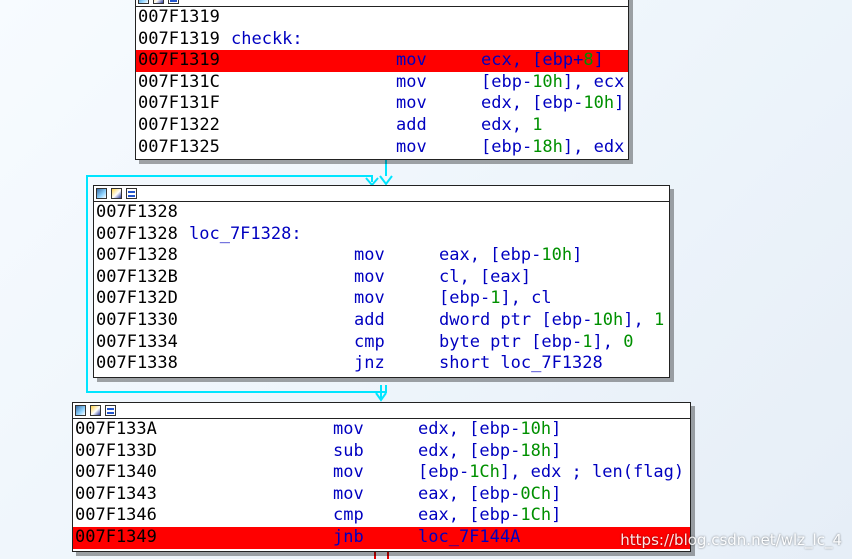 The image size is (852, 559). Describe the element at coordinates (382, 148) in the screenshot. I see `code-line: 007F1325 mov [ebp-18h], edx` at that location.